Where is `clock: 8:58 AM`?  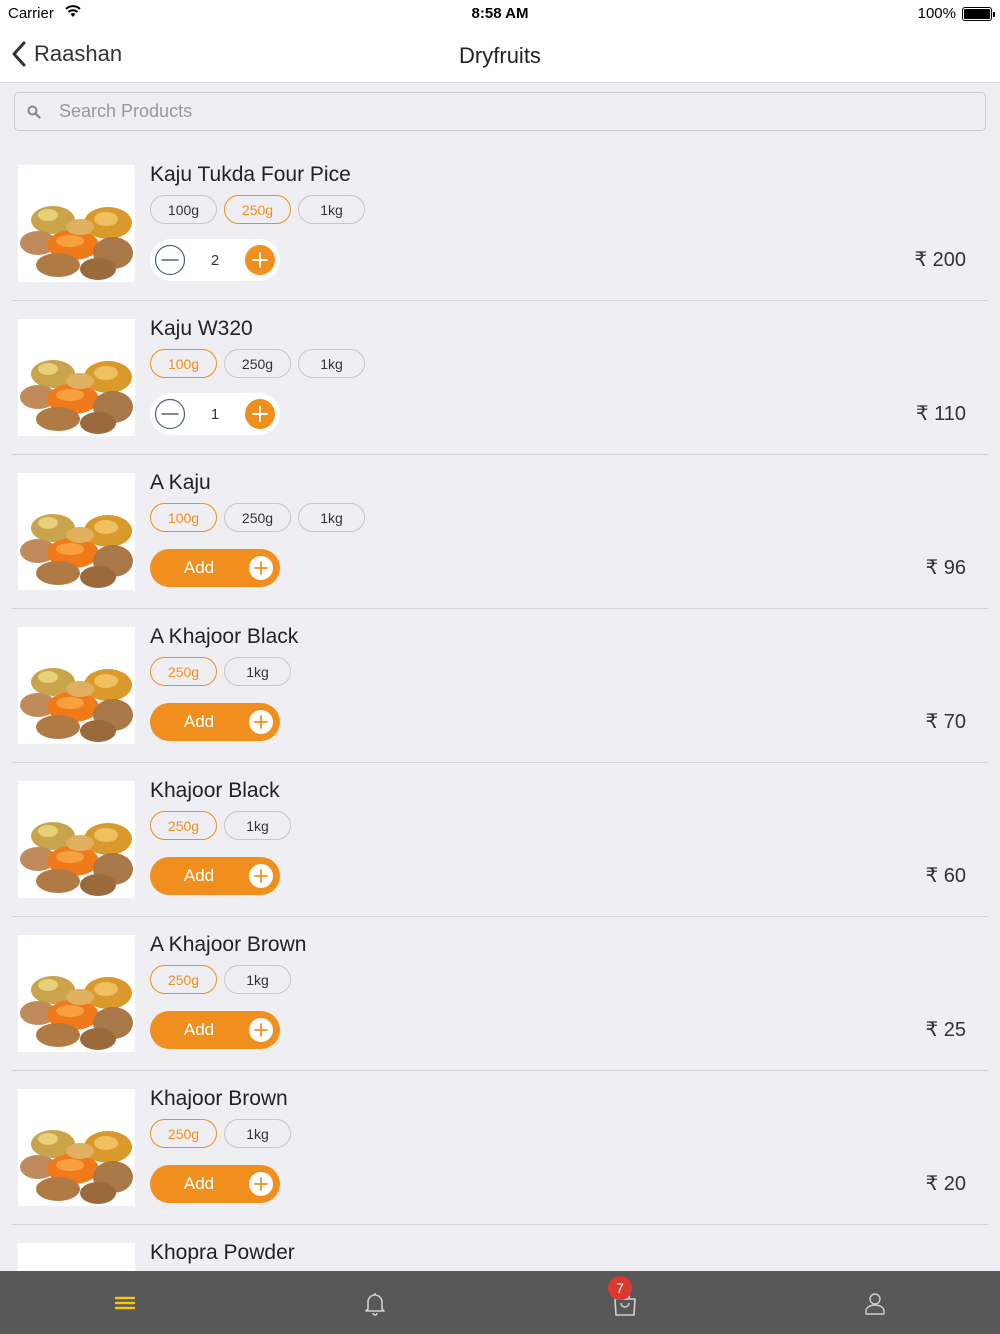
clock: 8:58 AM is located at coordinates (500, 13).